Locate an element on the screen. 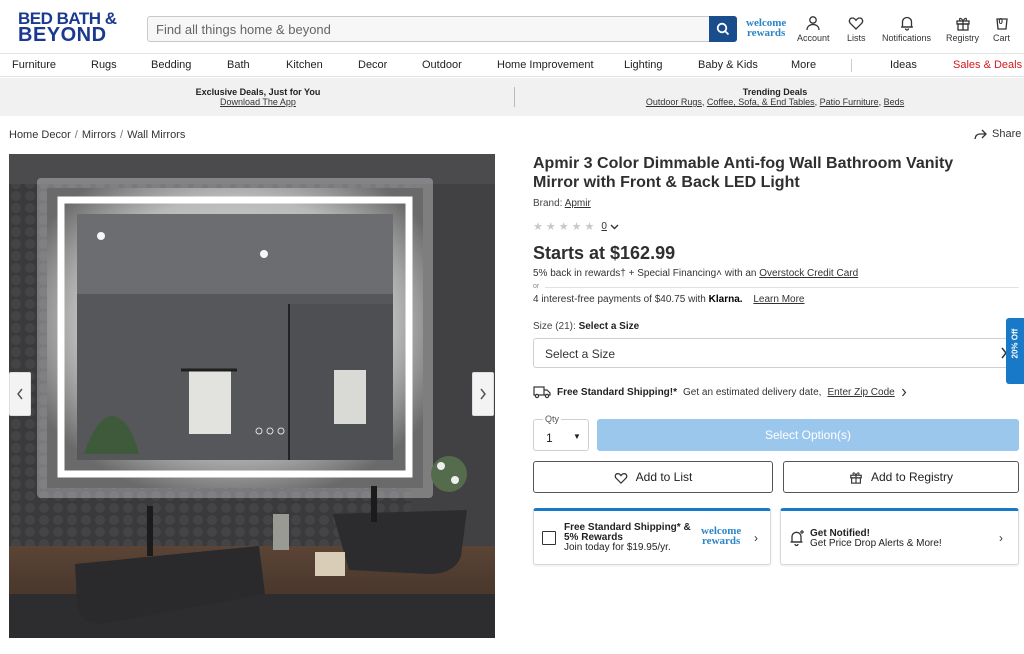 The width and height of the screenshot is (1024, 654). heart-icon is located at coordinates (620, 478).